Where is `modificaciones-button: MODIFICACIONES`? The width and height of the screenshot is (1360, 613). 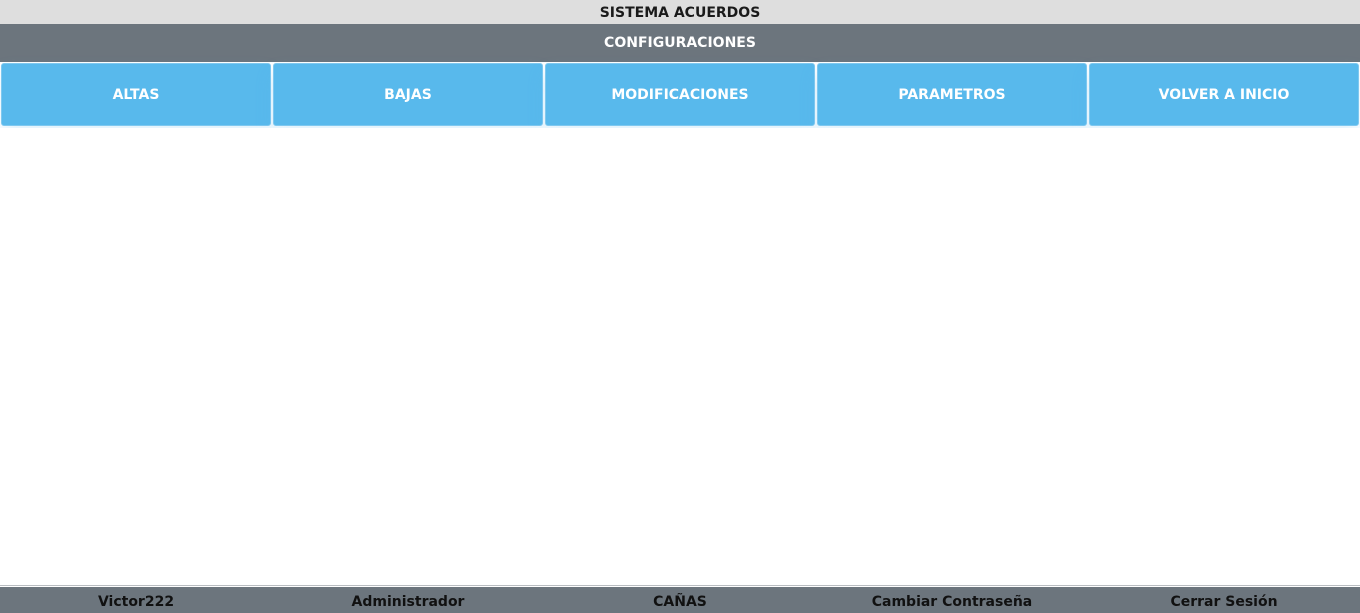
modificaciones-button: MODIFICACIONES is located at coordinates (680, 94).